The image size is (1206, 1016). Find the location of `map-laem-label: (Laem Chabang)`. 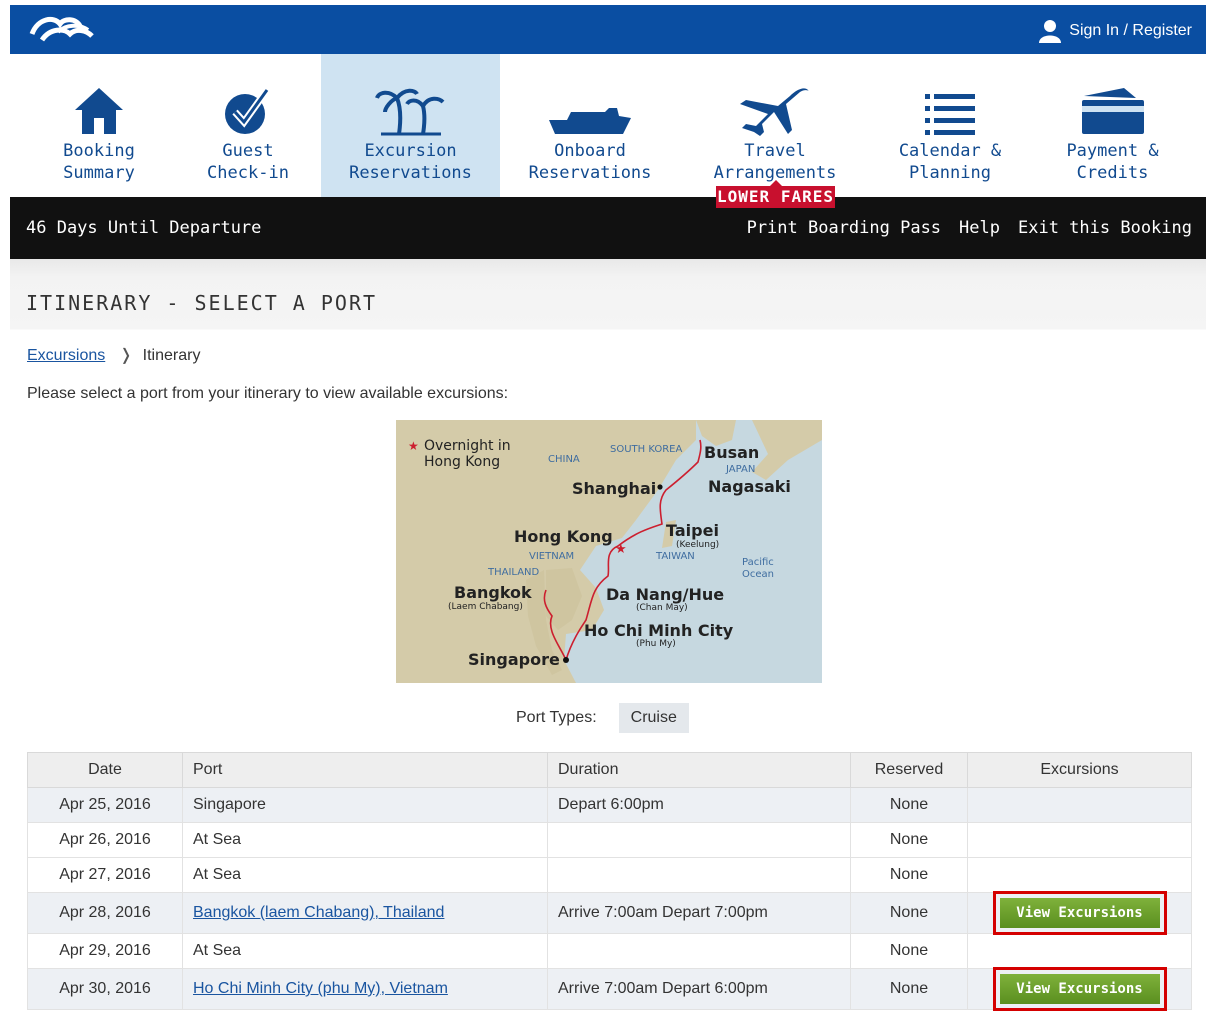

map-laem-label: (Laem Chabang) is located at coordinates (485, 607).